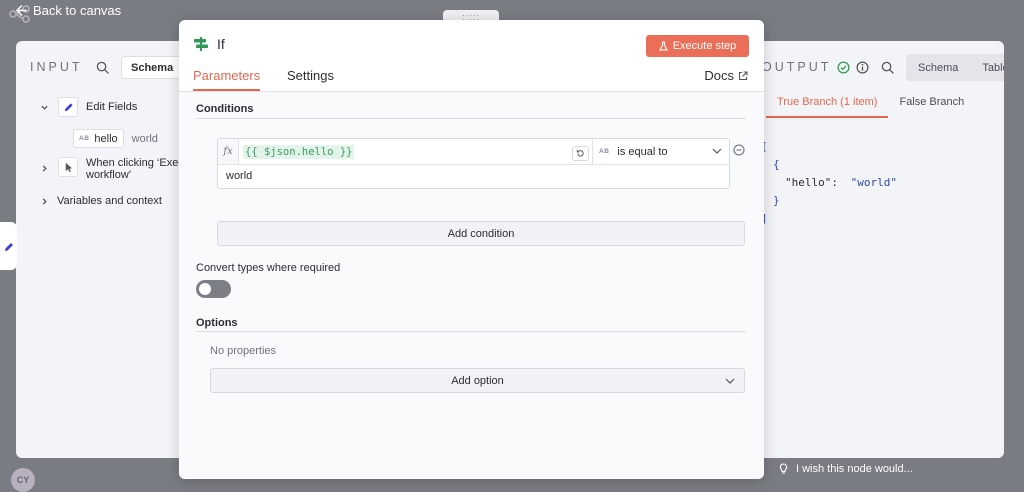 Image resolution: width=1024 pixels, height=492 pixels. What do you see at coordinates (144, 138) in the screenshot?
I see `field-value: world` at bounding box center [144, 138].